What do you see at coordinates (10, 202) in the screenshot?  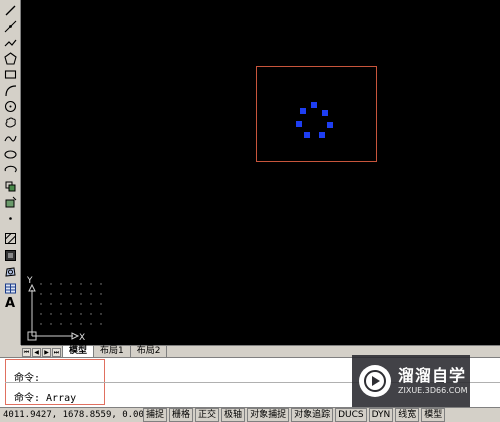 I see `make-block-icon` at bounding box center [10, 202].